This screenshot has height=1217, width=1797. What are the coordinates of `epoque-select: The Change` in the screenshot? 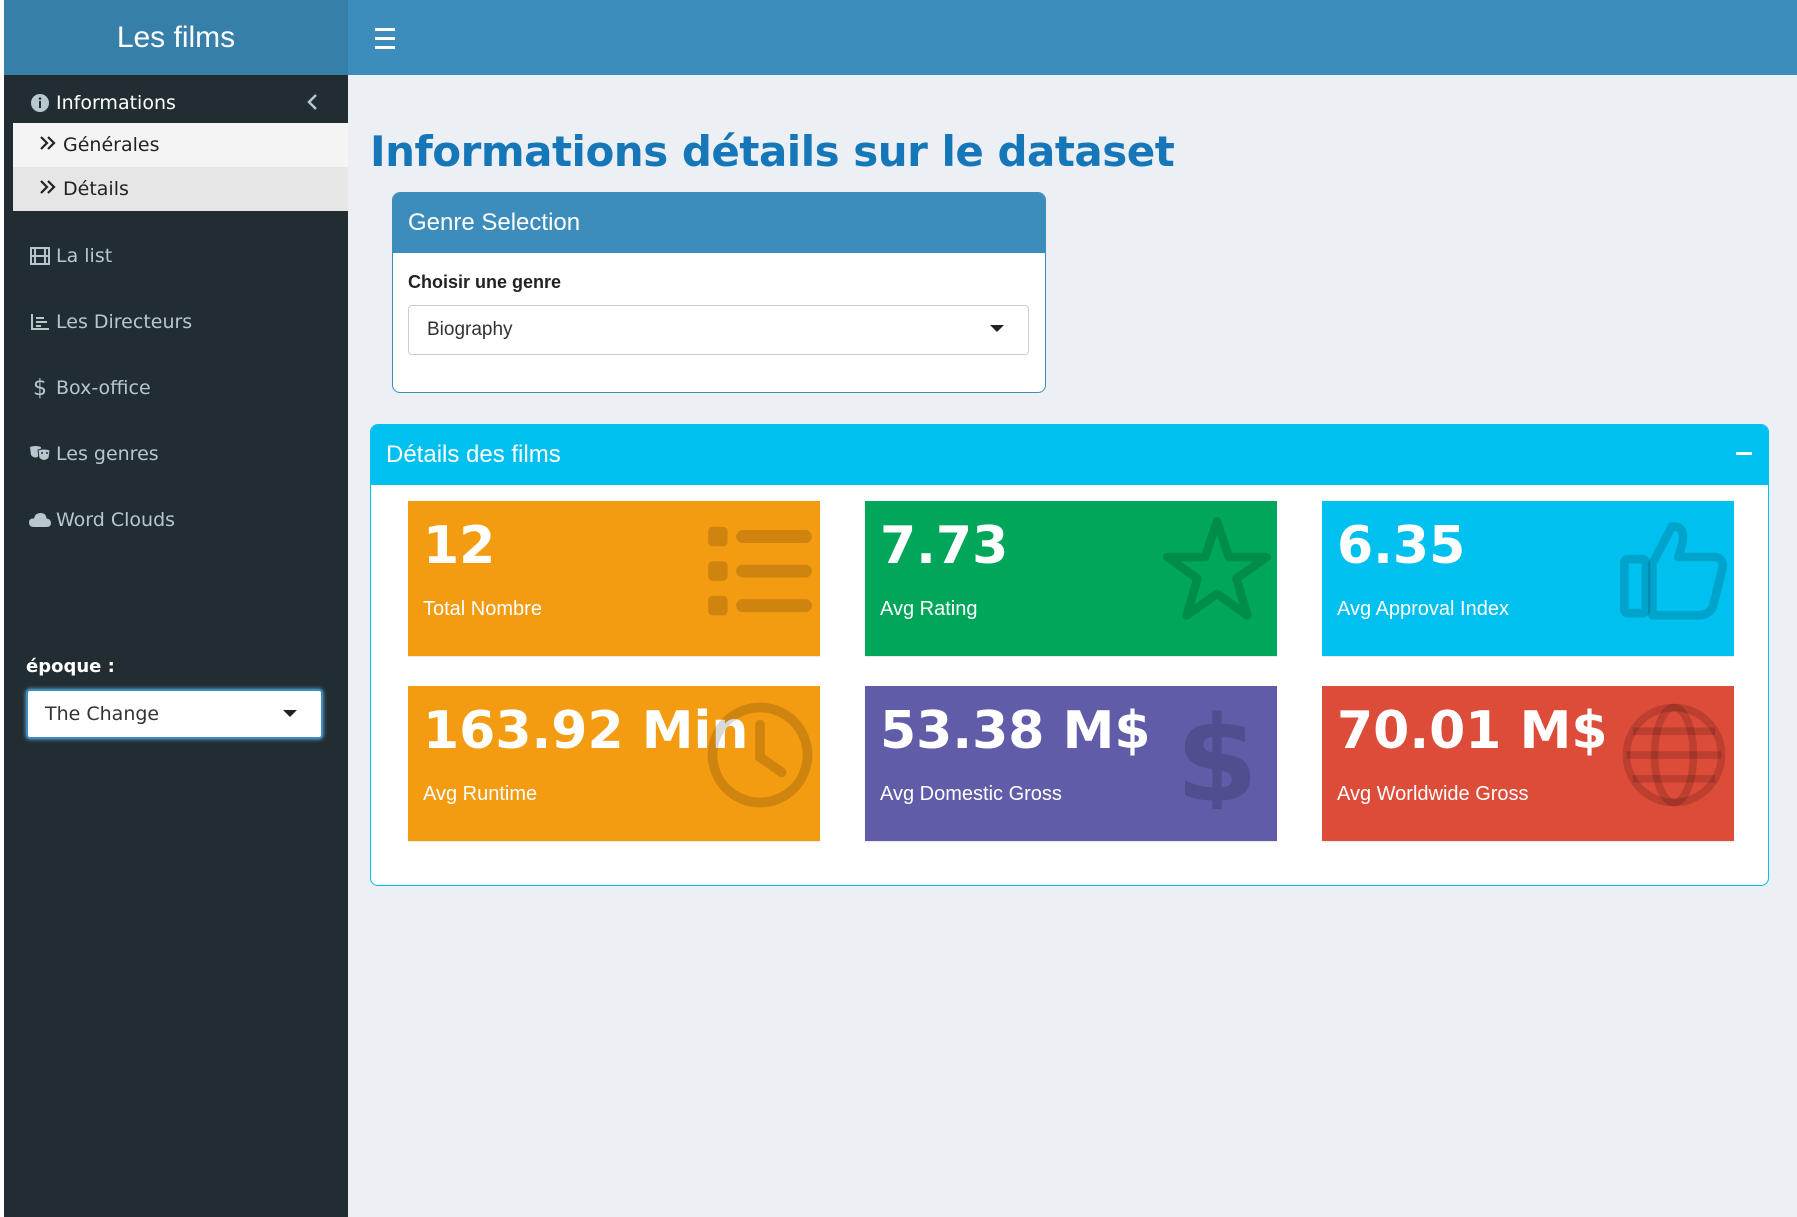 It's located at (174, 714).